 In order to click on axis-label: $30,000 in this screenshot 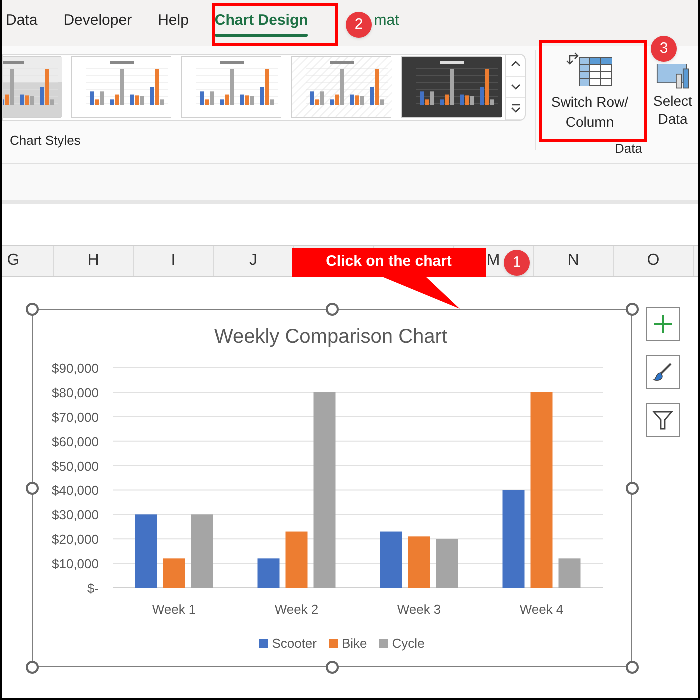, I will do `click(75, 515)`.